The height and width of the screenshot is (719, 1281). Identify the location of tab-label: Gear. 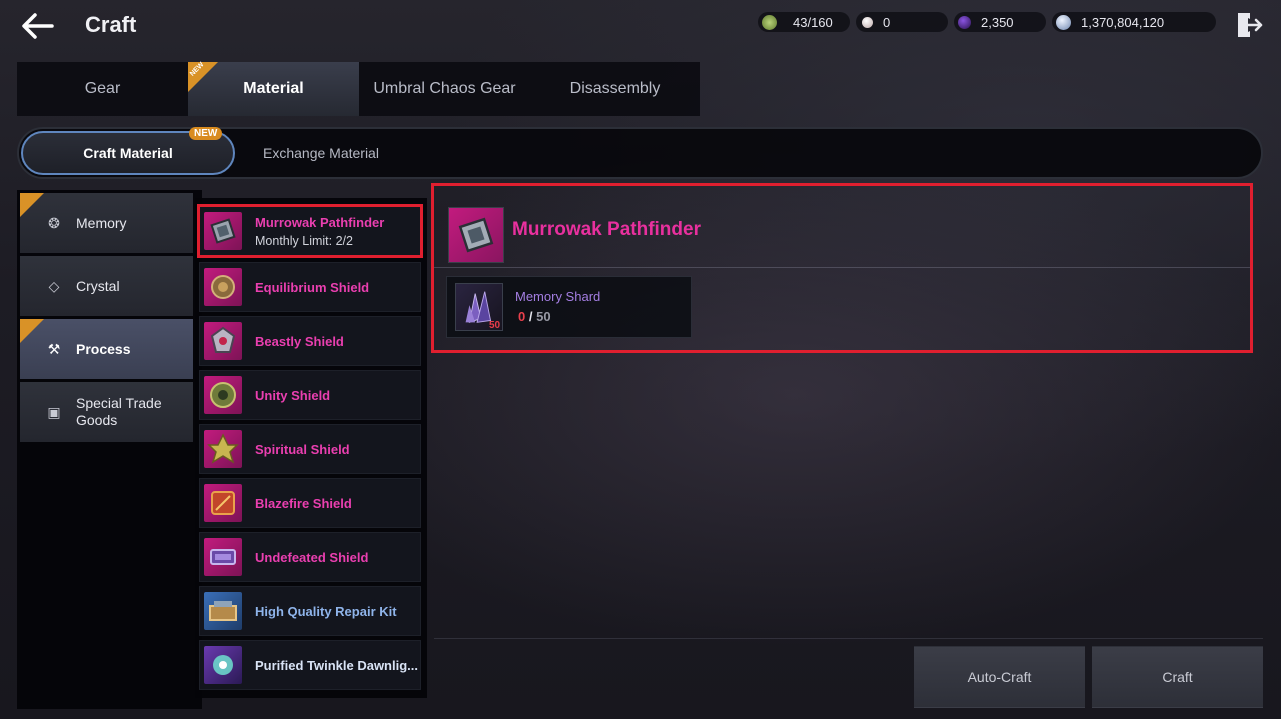
(102, 88).